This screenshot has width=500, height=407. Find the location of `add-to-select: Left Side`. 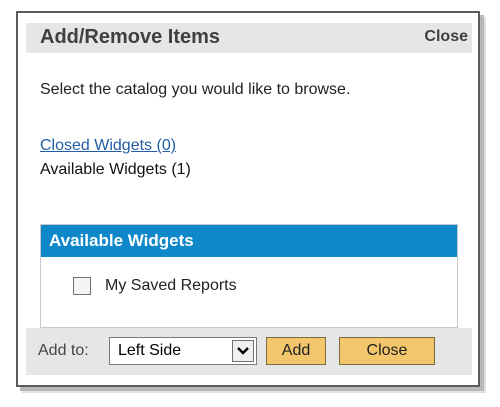

add-to-select: Left Side is located at coordinates (183, 351).